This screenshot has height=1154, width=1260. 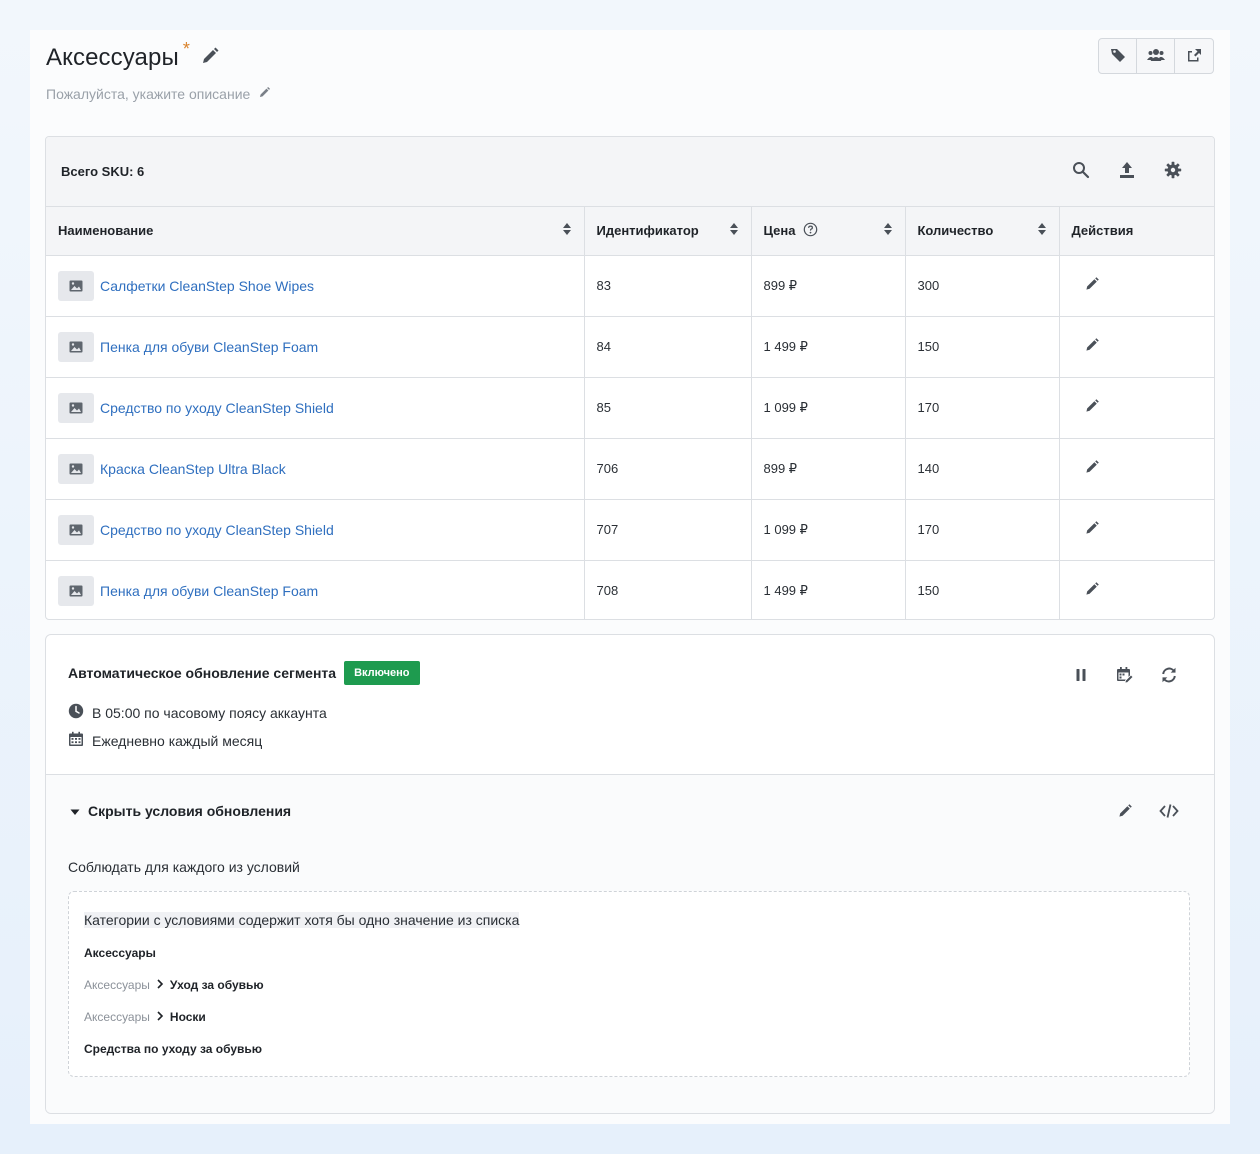 What do you see at coordinates (1194, 56) in the screenshot?
I see `share-button` at bounding box center [1194, 56].